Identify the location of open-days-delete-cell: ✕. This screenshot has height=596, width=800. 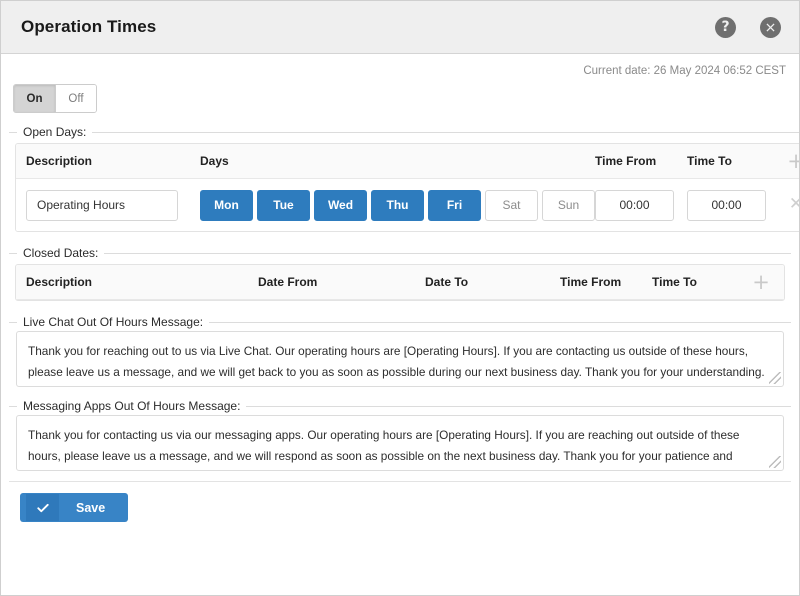
(789, 205).